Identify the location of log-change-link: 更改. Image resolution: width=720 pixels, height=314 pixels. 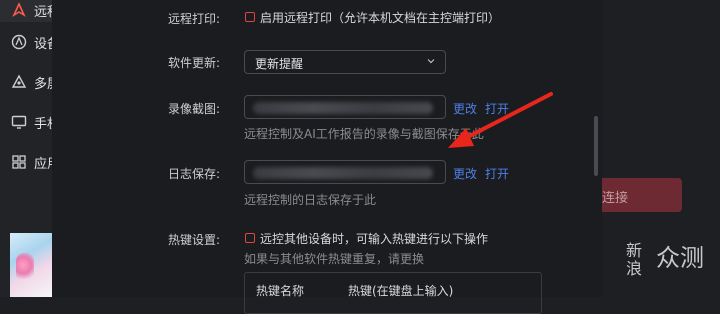
(465, 173).